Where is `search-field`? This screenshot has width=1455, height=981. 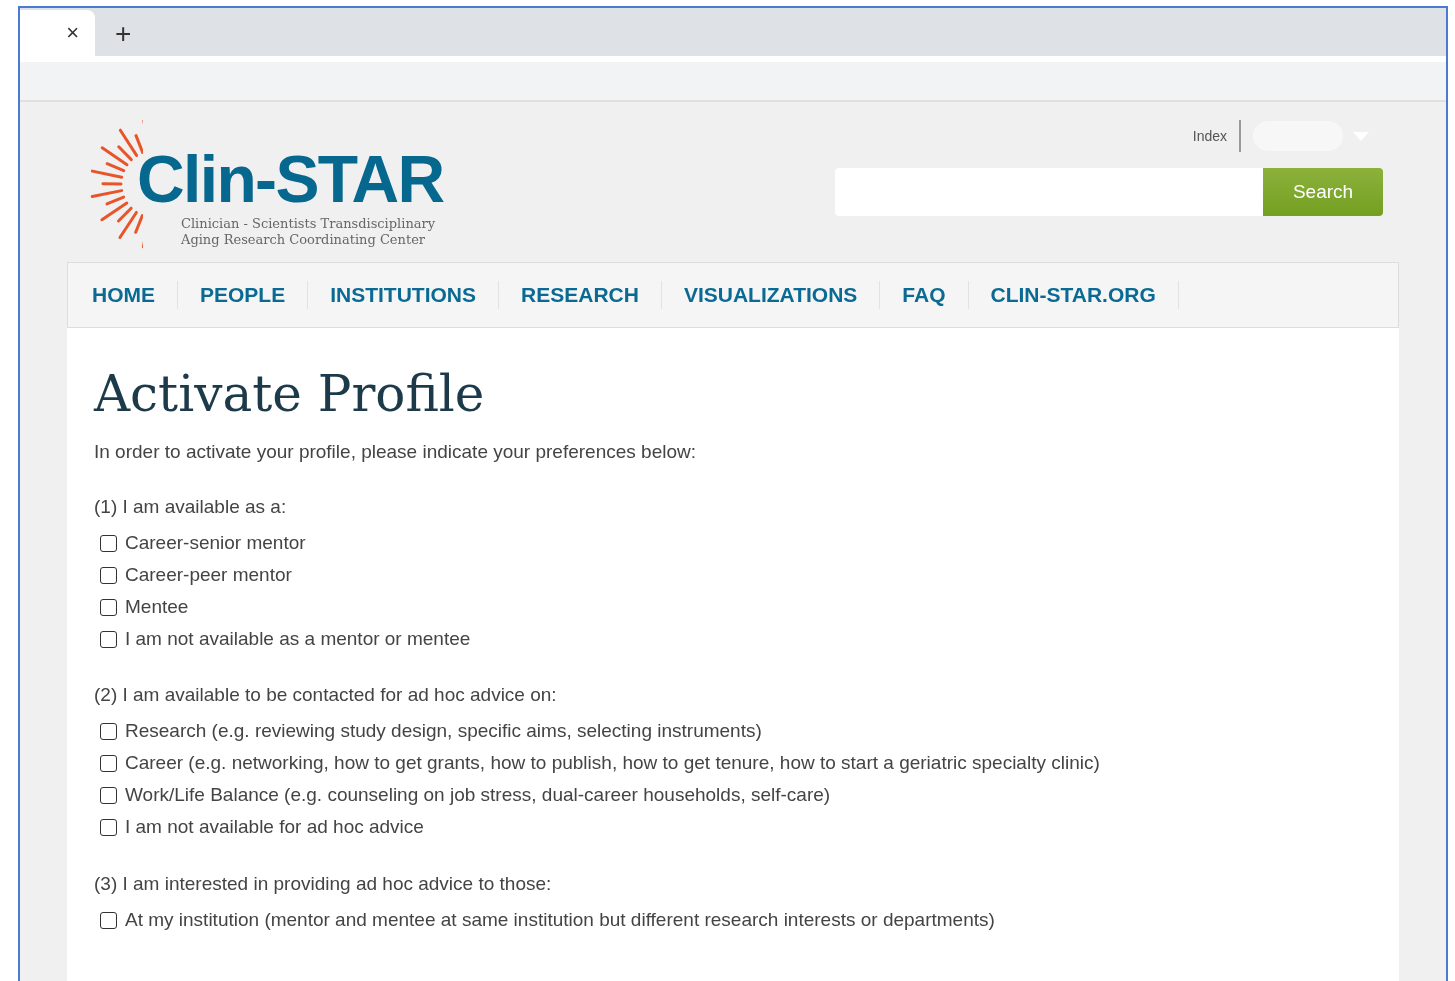 search-field is located at coordinates (1049, 192).